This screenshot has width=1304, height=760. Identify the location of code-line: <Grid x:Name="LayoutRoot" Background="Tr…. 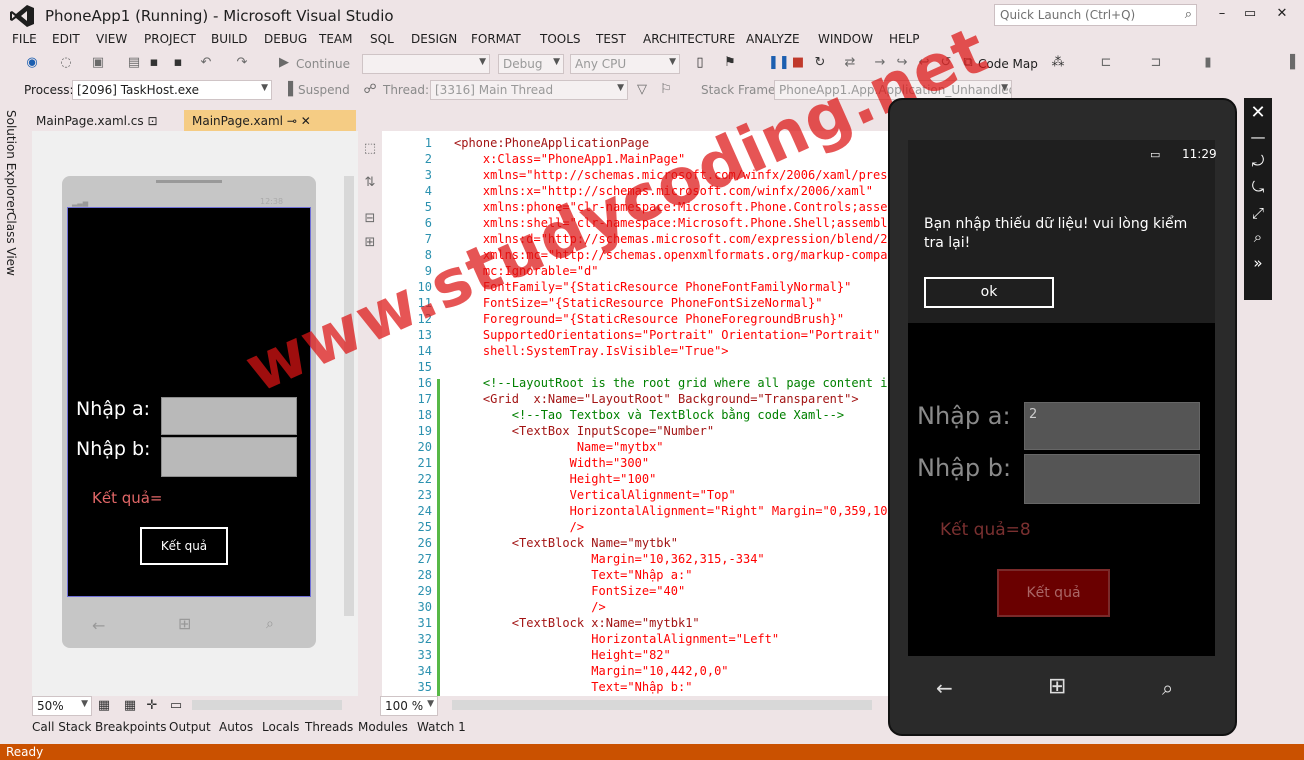
(678, 399).